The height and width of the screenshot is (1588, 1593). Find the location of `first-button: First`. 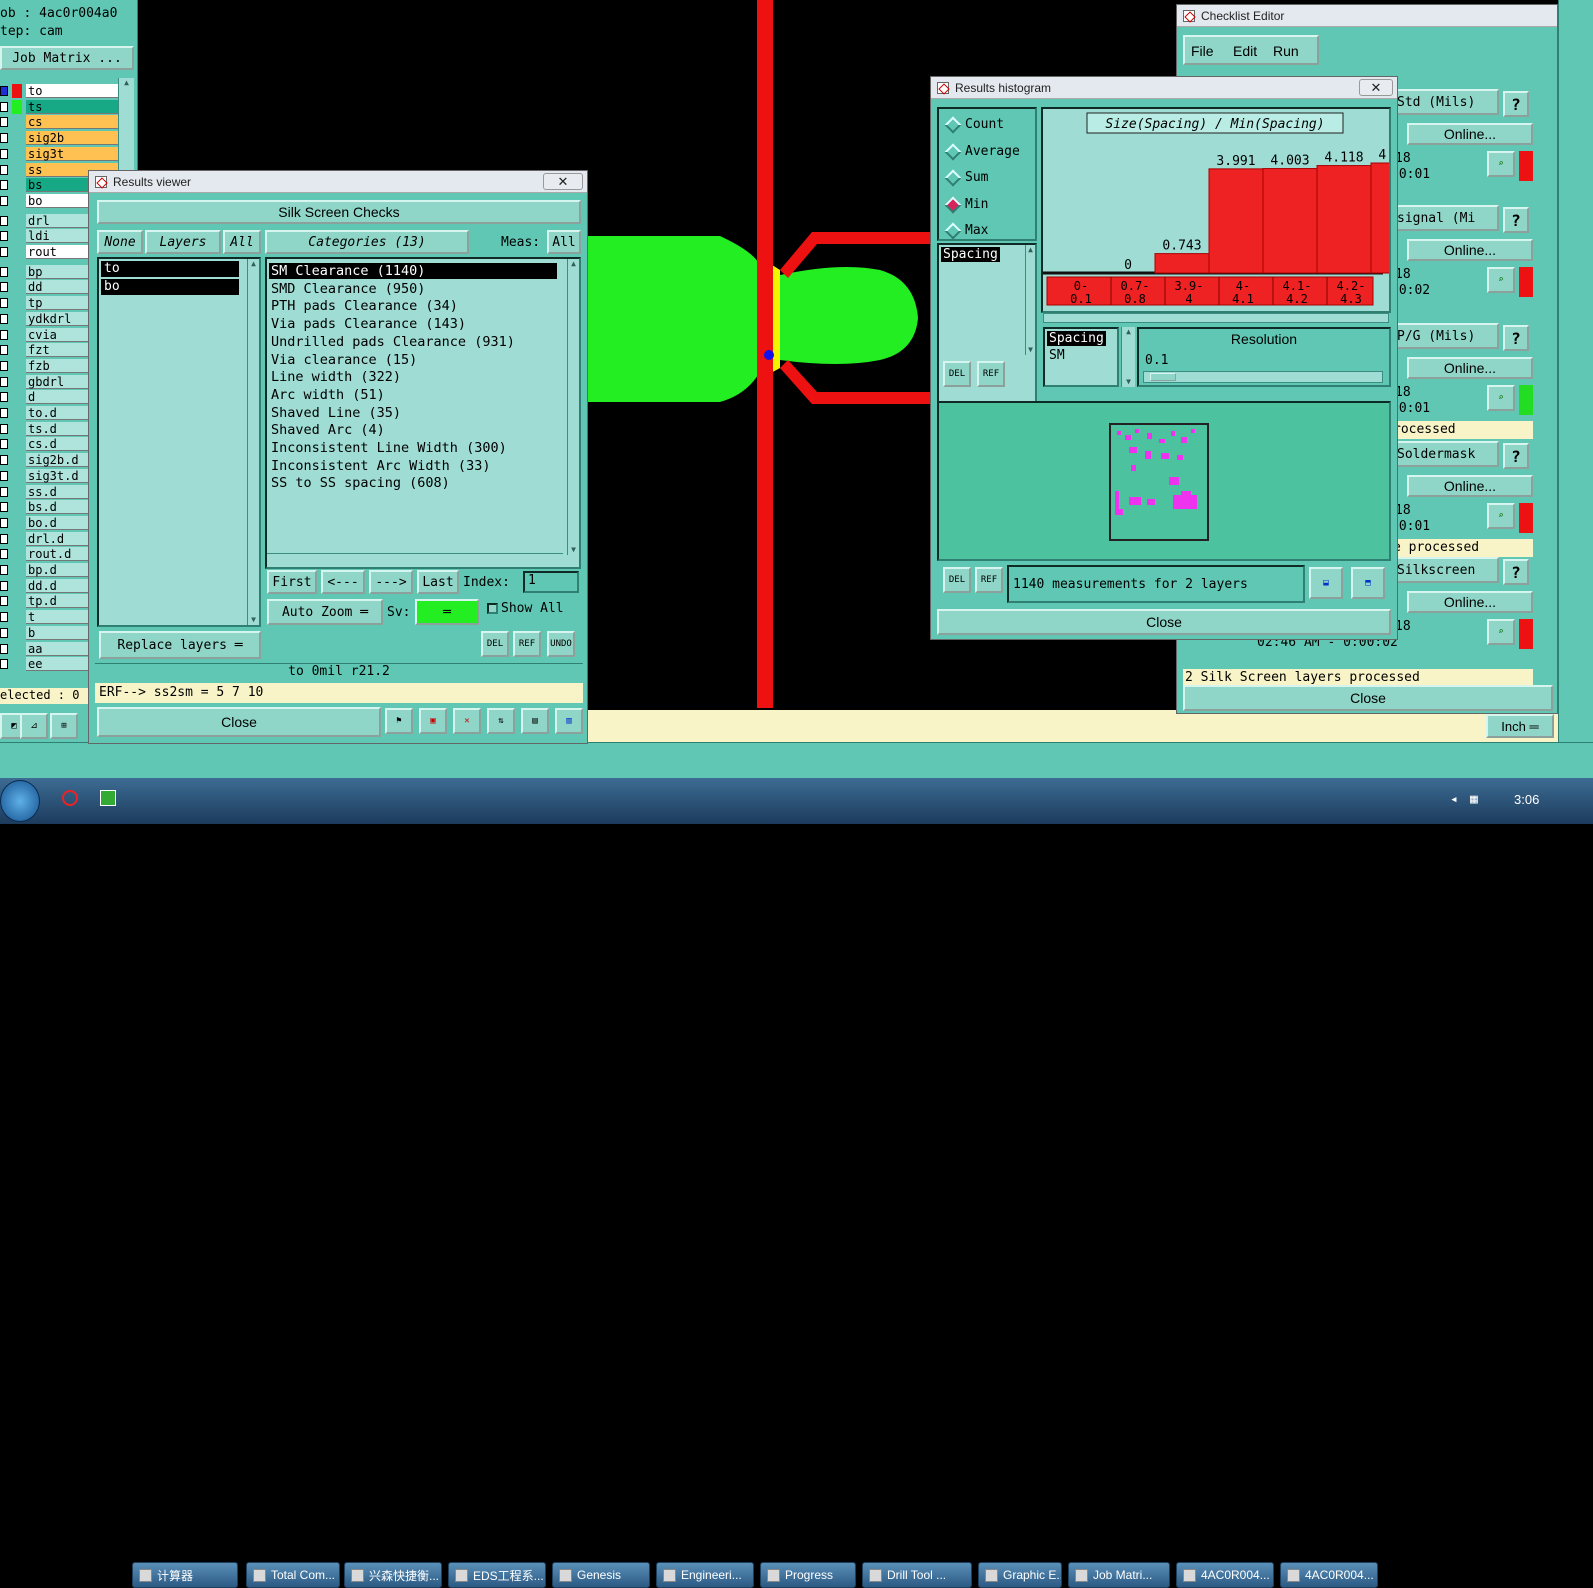

first-button: First is located at coordinates (292, 582).